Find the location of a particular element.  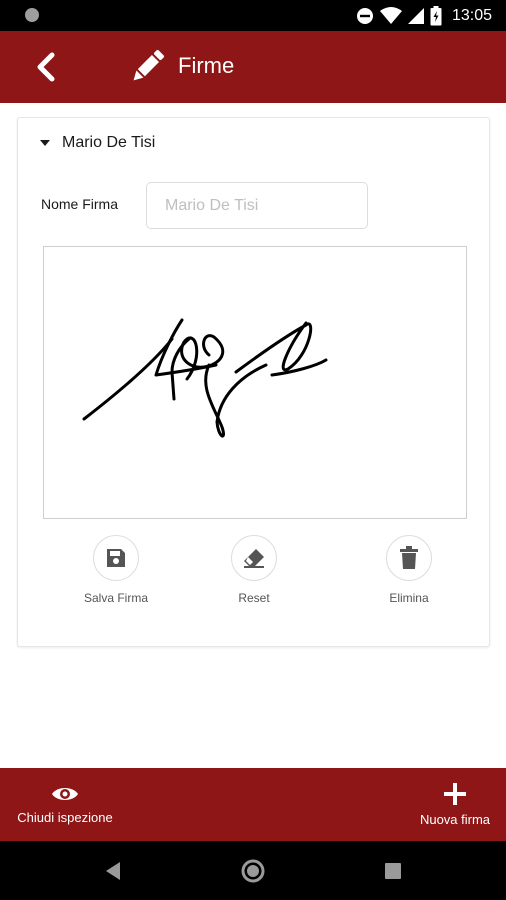

save-icon is located at coordinates (116, 558).